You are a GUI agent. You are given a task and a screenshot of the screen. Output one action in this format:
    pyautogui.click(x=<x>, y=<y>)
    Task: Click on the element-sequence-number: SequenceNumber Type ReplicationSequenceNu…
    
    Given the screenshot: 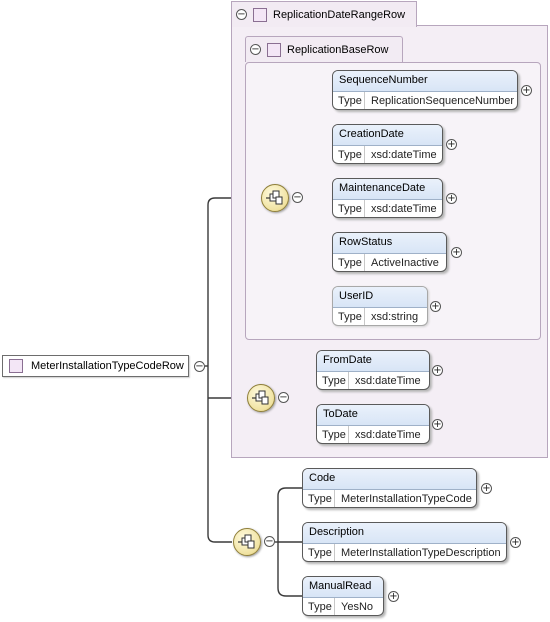 What is the action you would take?
    pyautogui.click(x=425, y=90)
    